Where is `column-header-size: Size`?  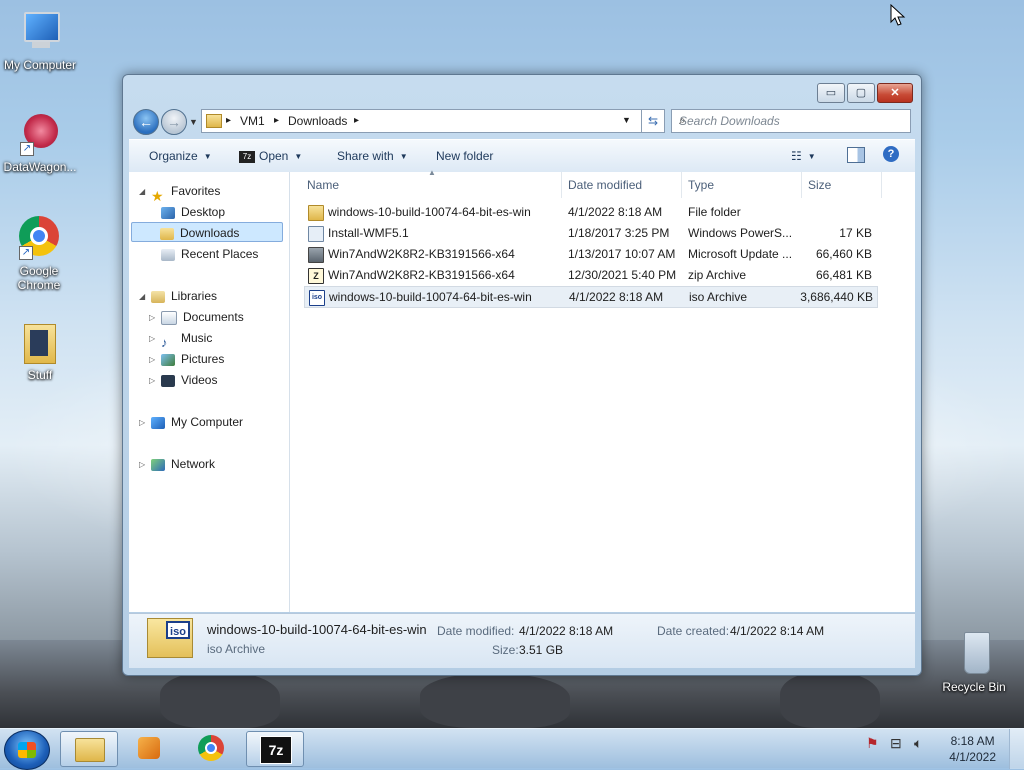
column-header-size: Size is located at coordinates (819, 185).